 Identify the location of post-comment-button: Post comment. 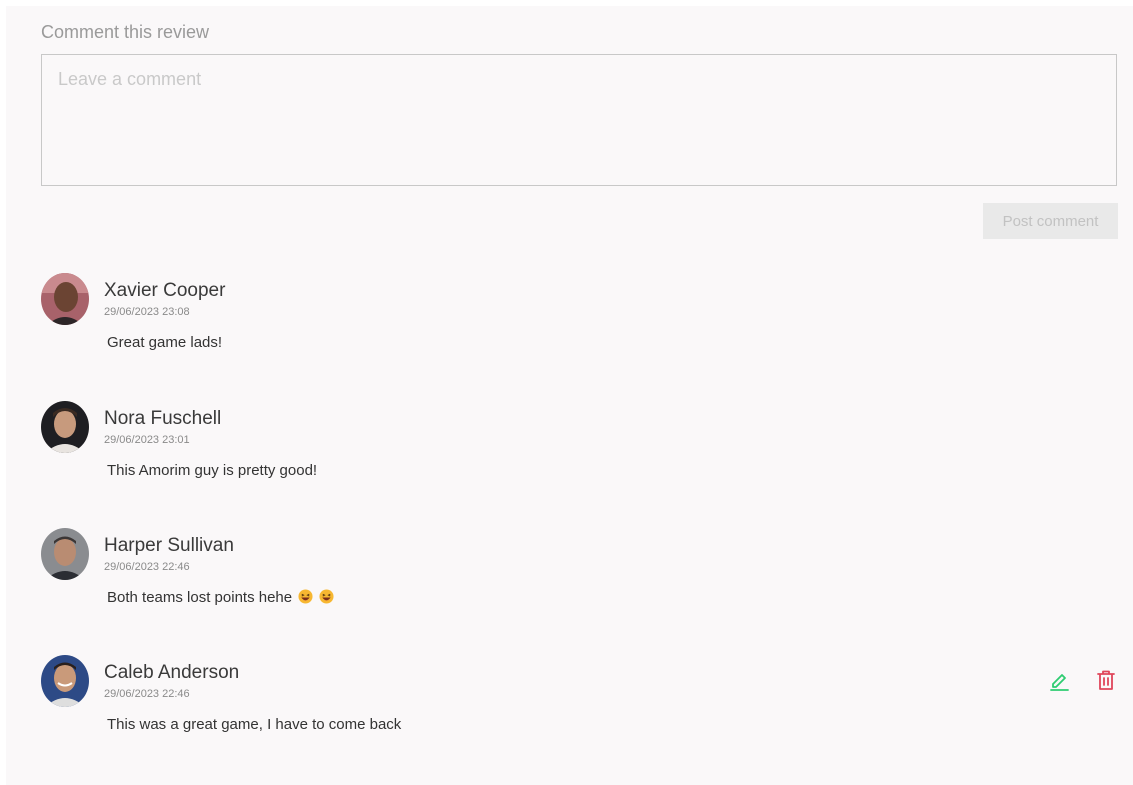
(1050, 221).